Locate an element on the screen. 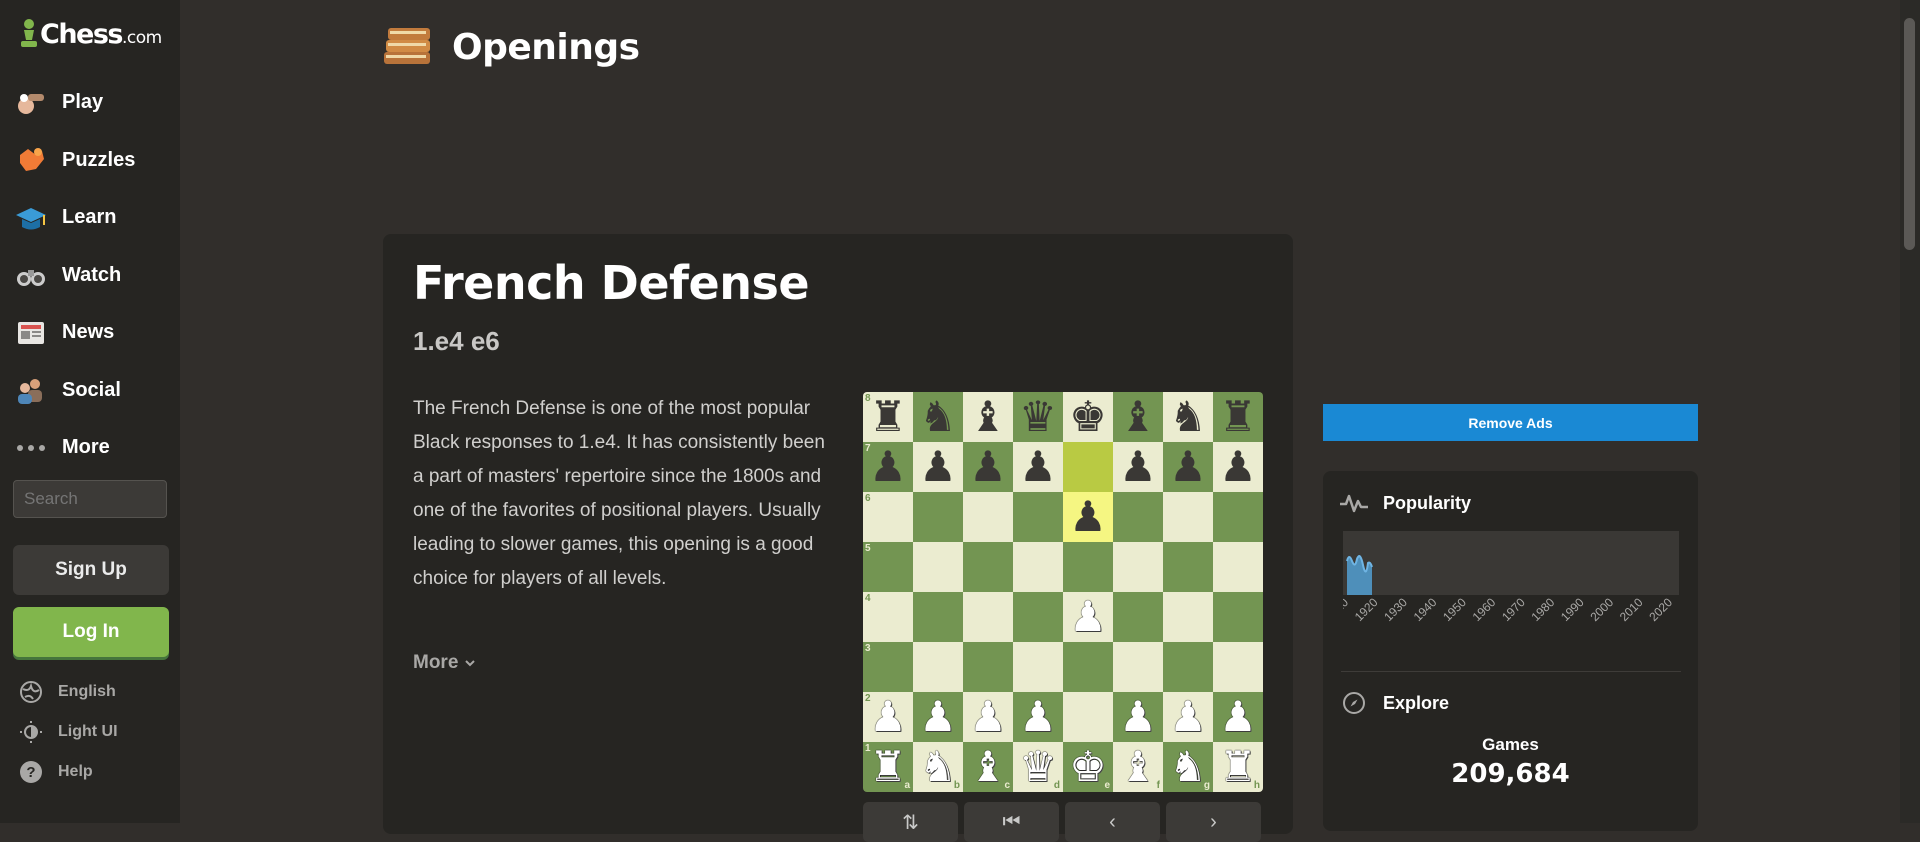 This screenshot has height=842, width=1920. white-queen-piece: ♛ is located at coordinates (1038, 767).